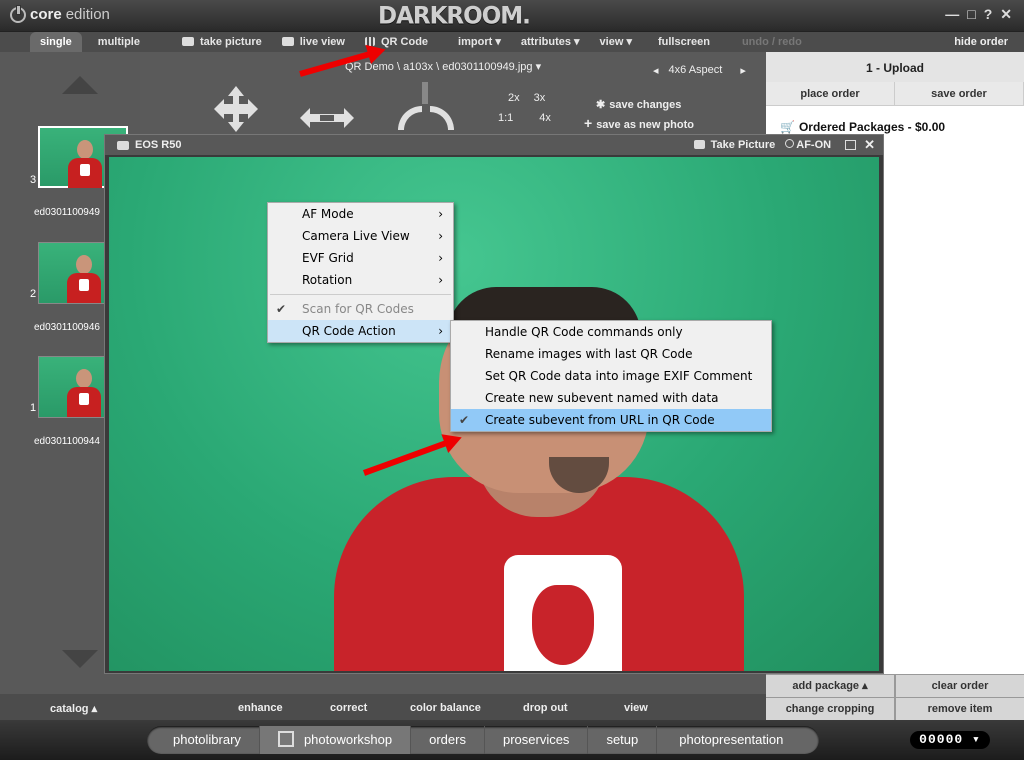 This screenshot has height=760, width=1024. I want to click on thumbnail-name: ed0301100944, so click(67, 441).